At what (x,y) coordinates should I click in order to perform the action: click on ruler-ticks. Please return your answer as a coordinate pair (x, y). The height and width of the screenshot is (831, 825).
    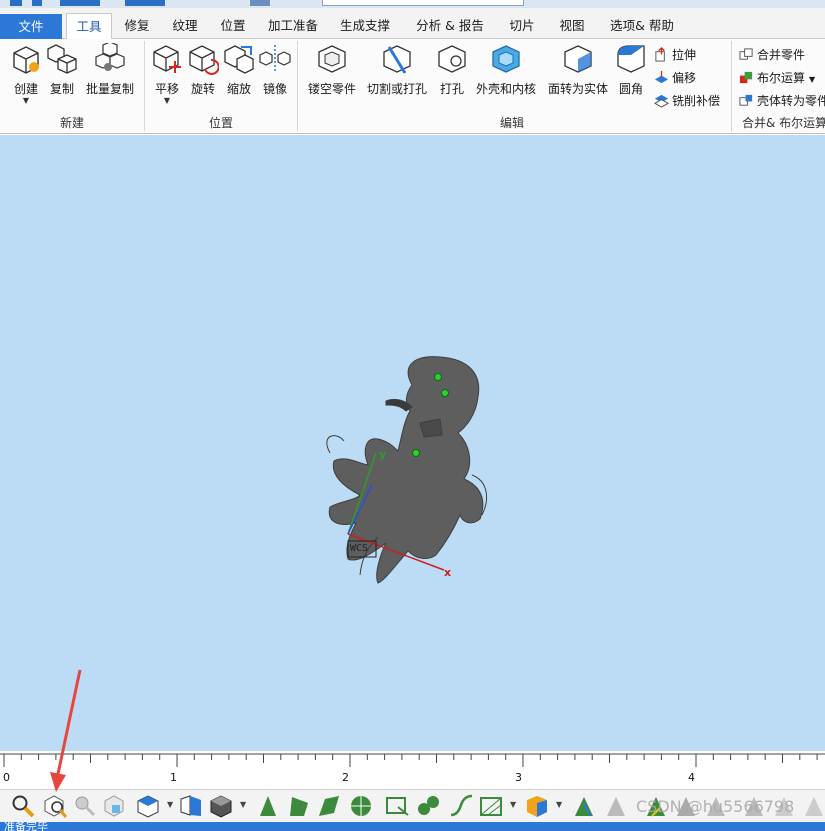
    Looking at the image, I should click on (412, 760).